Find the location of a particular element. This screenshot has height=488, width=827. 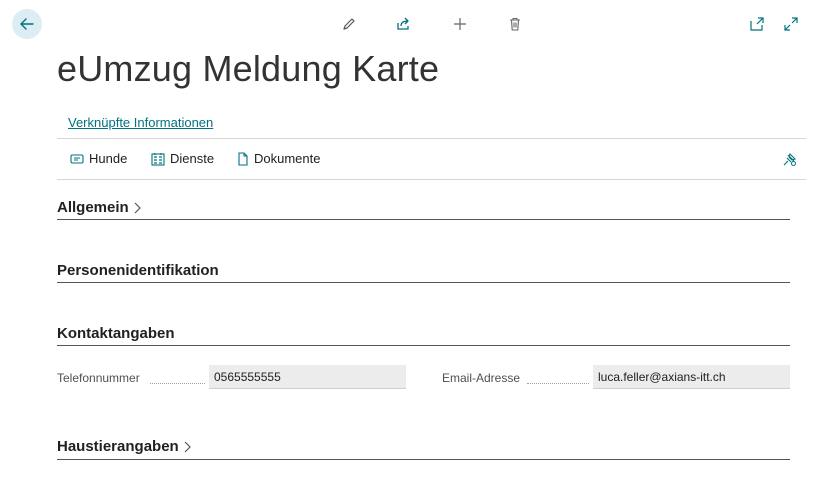

action-dienste: Dienste is located at coordinates (182, 158).